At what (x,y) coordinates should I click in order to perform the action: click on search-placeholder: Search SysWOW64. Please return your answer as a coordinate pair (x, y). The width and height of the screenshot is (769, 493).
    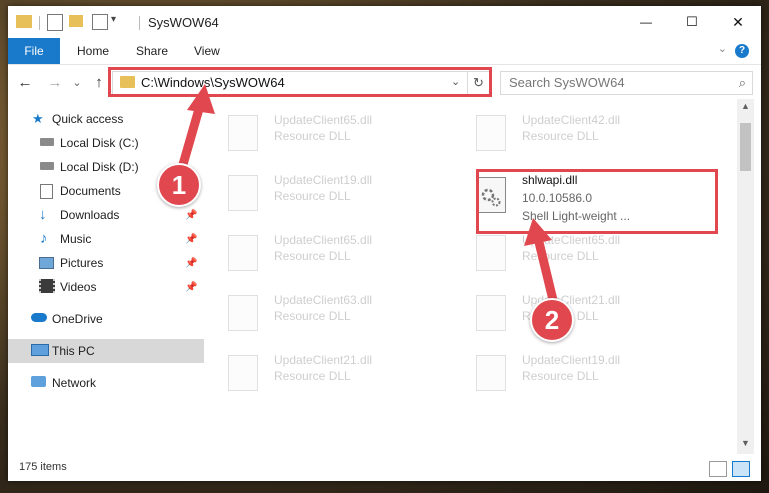
    Looking at the image, I should click on (567, 82).